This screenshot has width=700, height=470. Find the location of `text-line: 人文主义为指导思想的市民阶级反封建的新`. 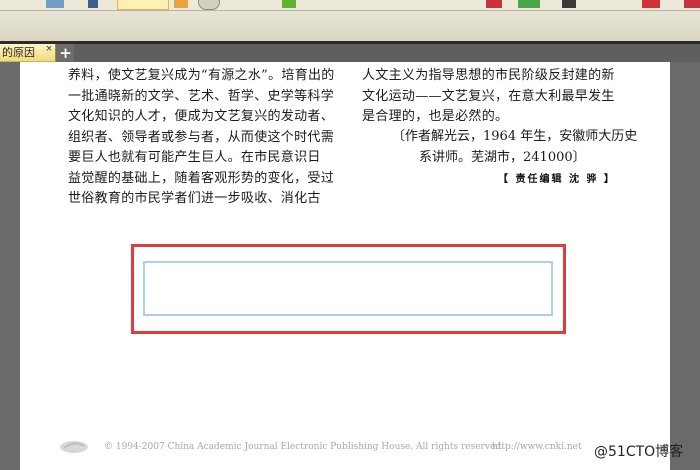

text-line: 人文主义为指导思想的市民阶级反封建的新 is located at coordinates (488, 75).